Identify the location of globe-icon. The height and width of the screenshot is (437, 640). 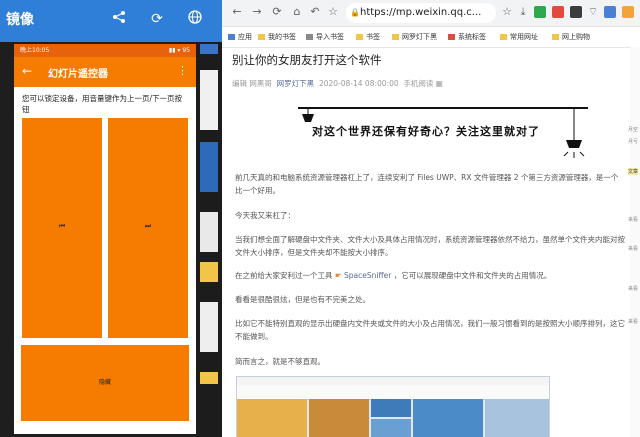
(195, 19).